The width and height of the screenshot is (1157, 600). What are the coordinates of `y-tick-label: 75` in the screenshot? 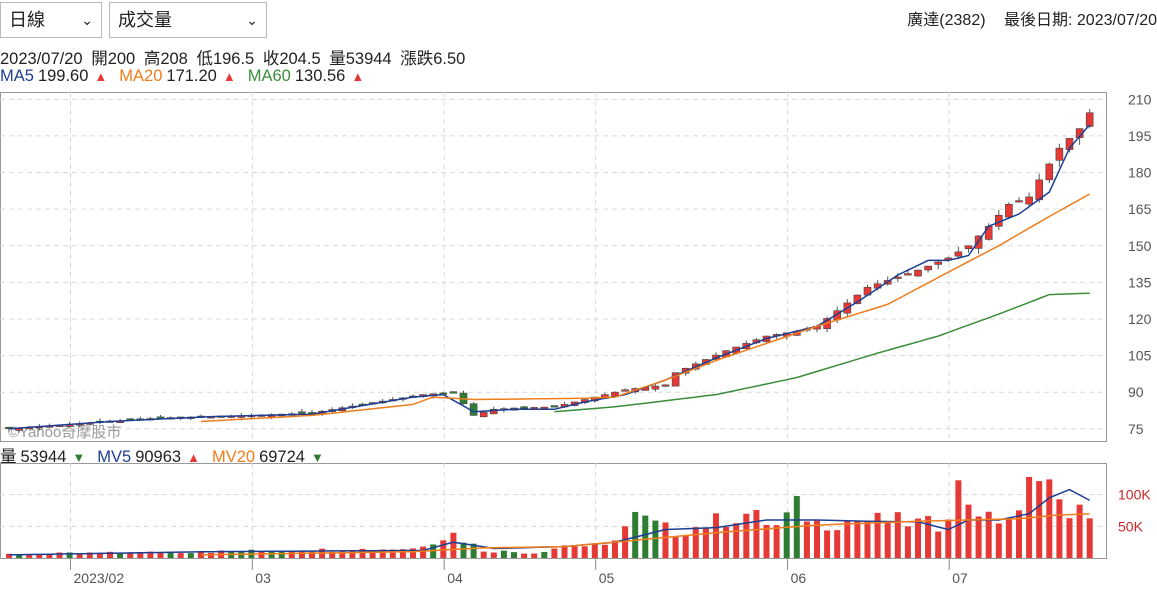 It's located at (1136, 429).